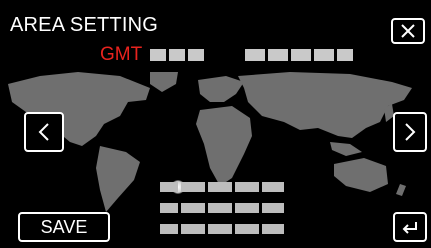 Image resolution: width=431 pixels, height=248 pixels. Describe the element at coordinates (346, 149) in the screenshot. I see `continent-indonesia` at that location.